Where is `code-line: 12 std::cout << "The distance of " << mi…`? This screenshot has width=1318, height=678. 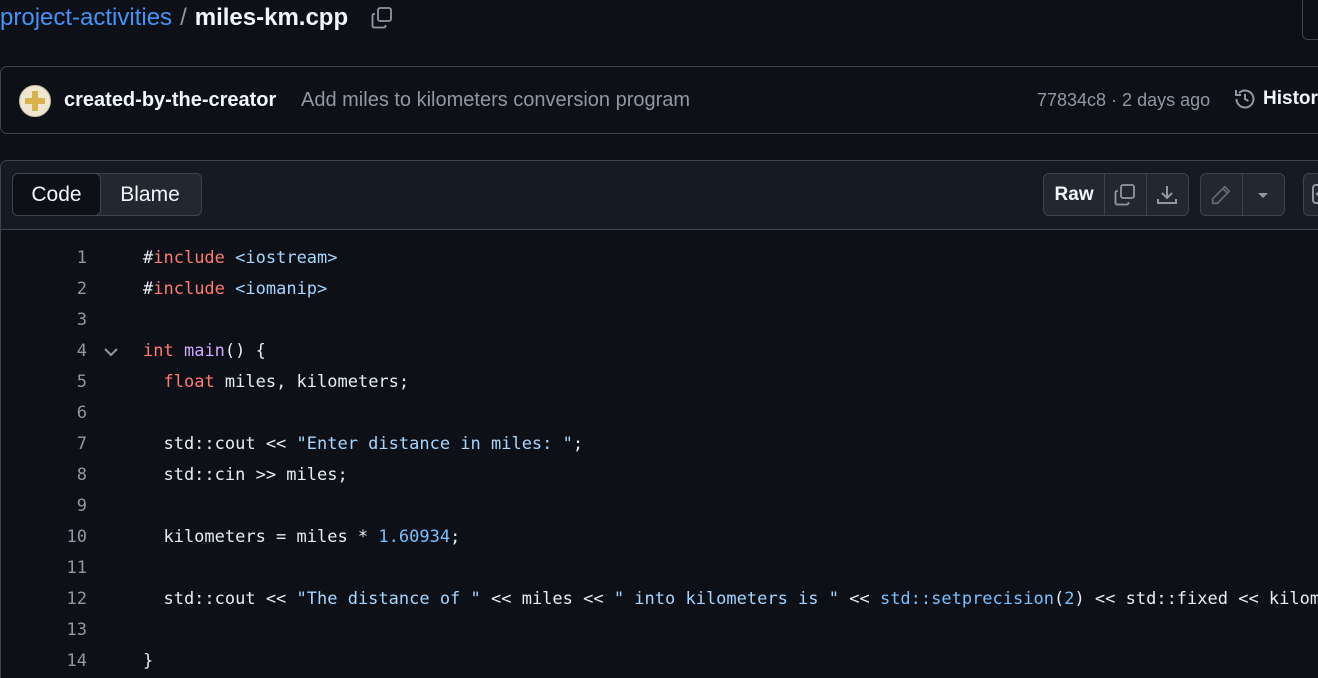 code-line: 12 std::cout << "The distance of " << mi… is located at coordinates (659, 599).